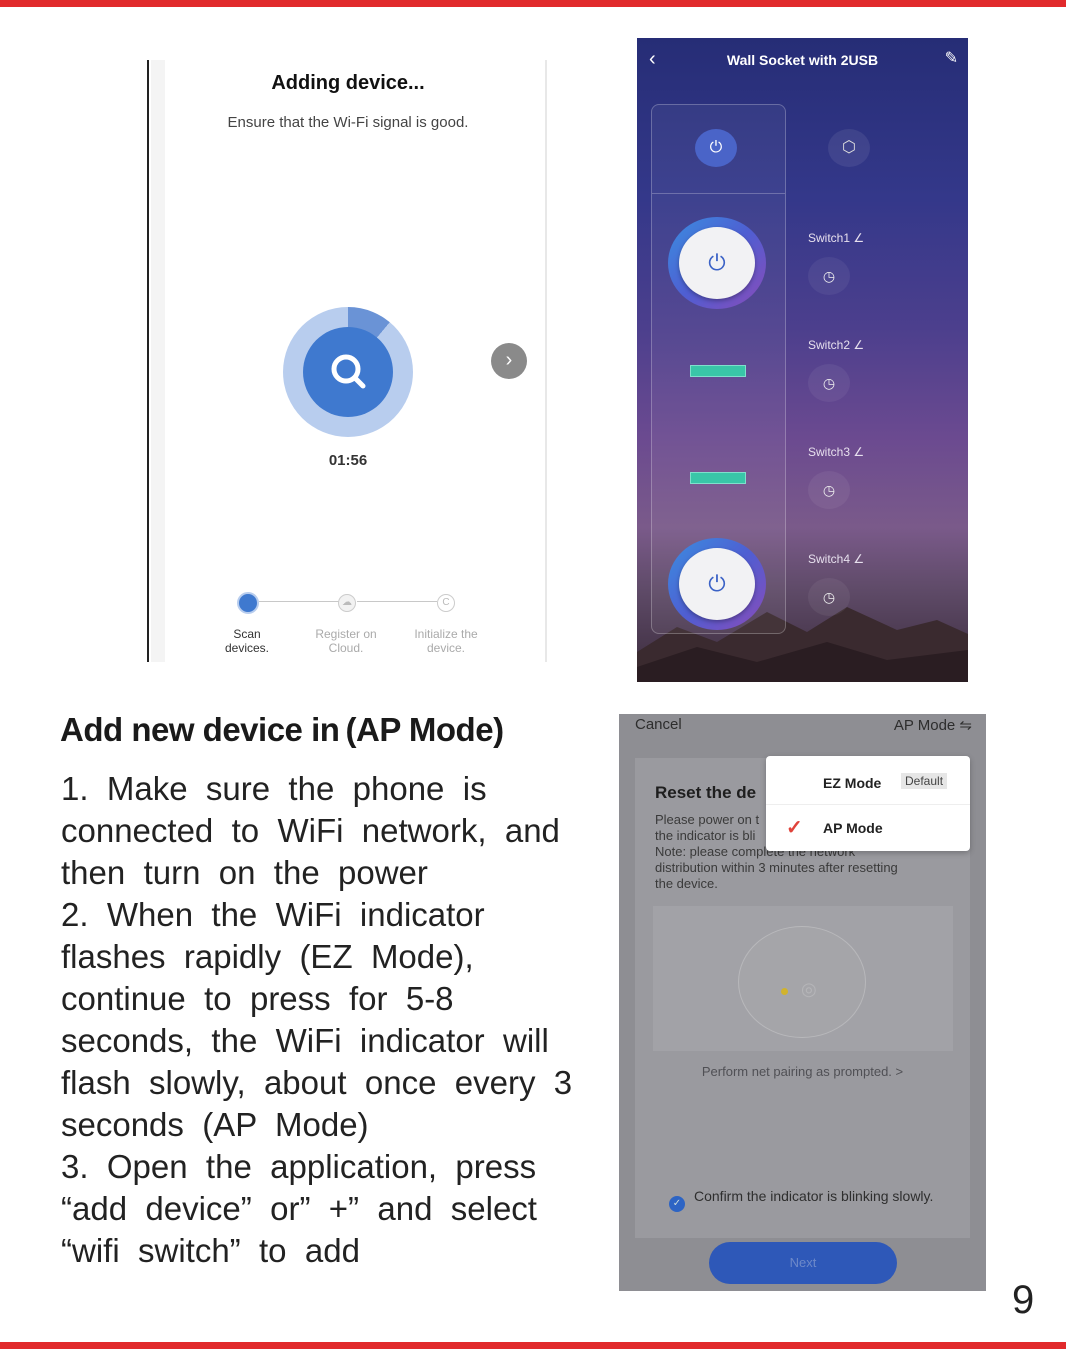 This screenshot has width=1066, height=1349. Describe the element at coordinates (706, 792) in the screenshot. I see `reset-title: Reset the de` at that location.